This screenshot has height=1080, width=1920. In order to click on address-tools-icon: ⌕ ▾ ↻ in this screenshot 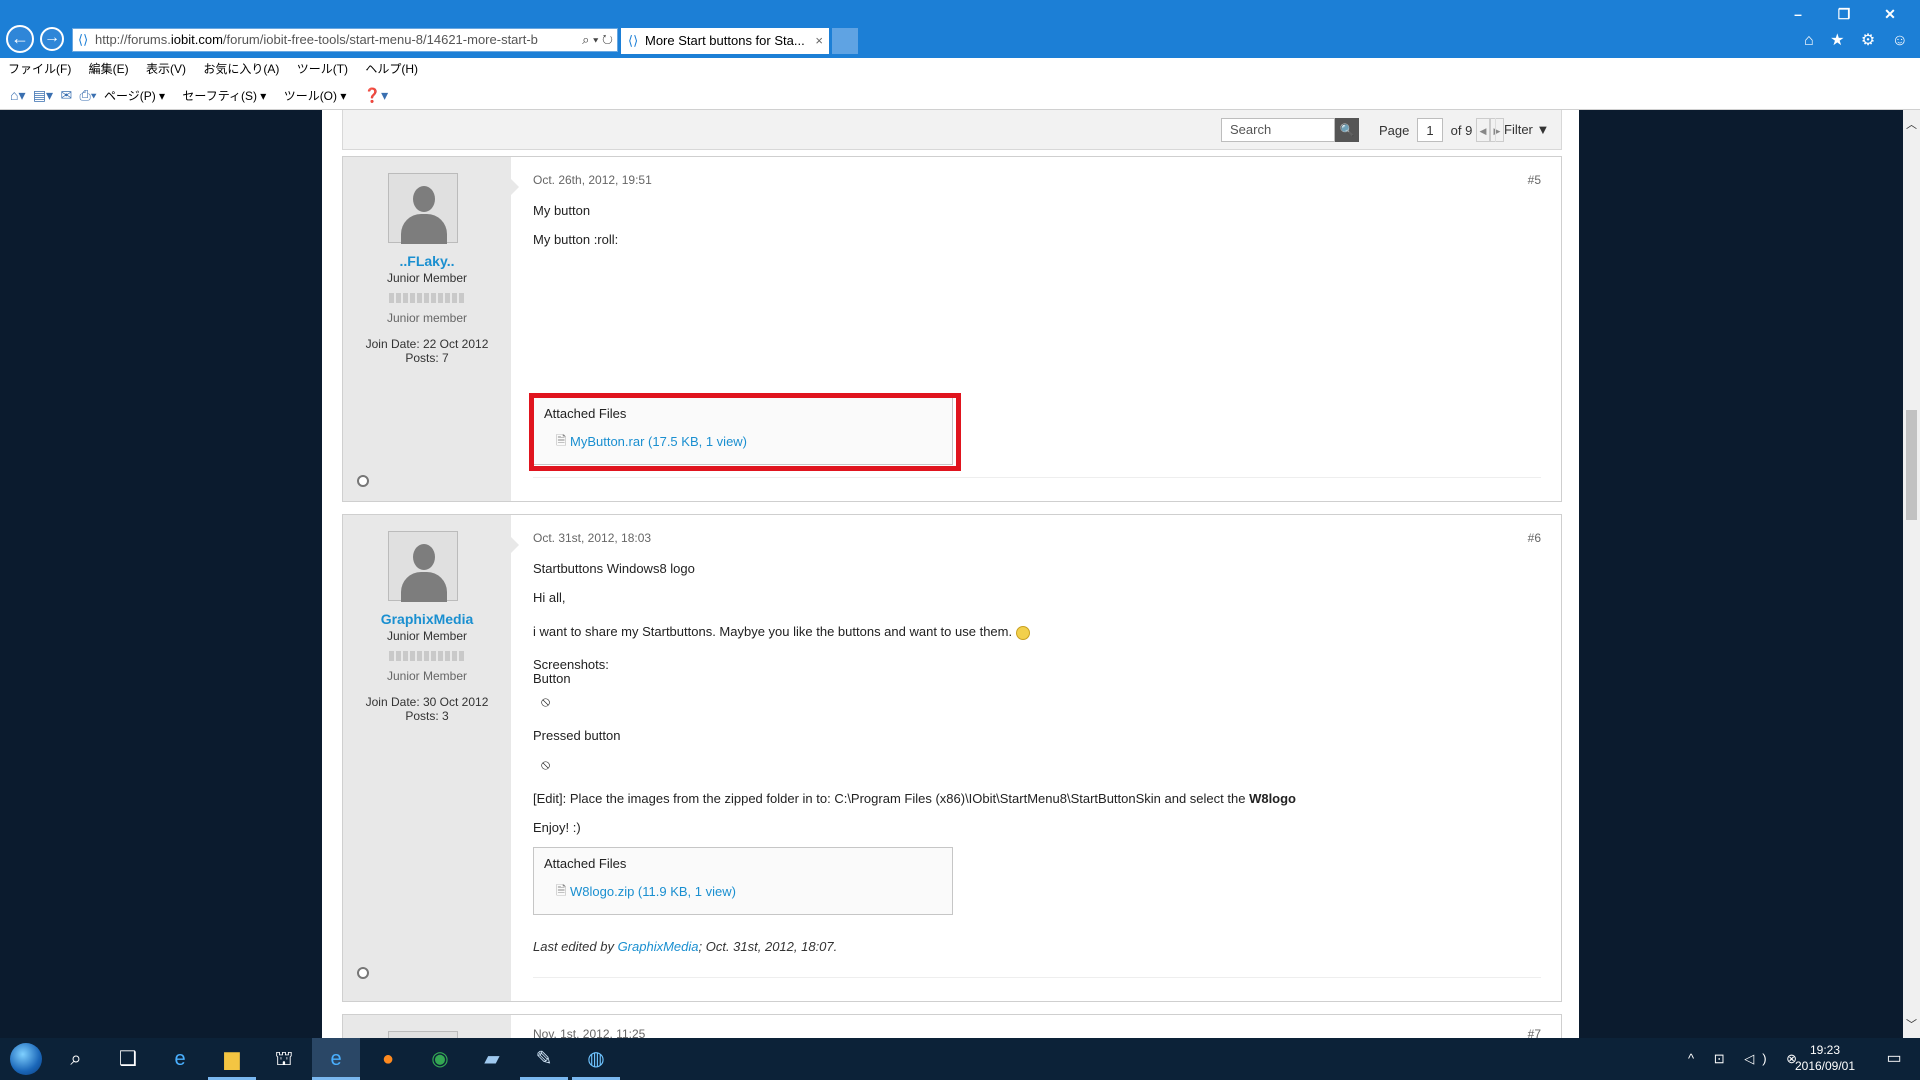, I will do `click(597, 40)`.